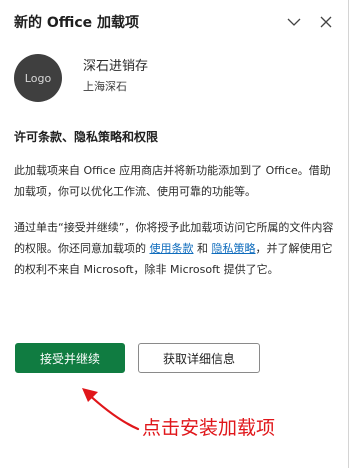 The width and height of the screenshot is (350, 468). What do you see at coordinates (111, 409) in the screenshot?
I see `annotation-arrow-icon` at bounding box center [111, 409].